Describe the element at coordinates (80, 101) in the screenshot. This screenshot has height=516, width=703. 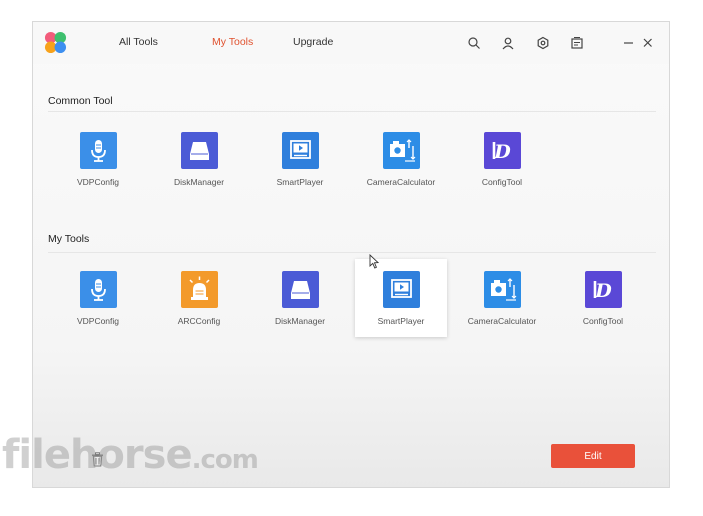
I see `section-title-common-tool: Common Tool` at that location.